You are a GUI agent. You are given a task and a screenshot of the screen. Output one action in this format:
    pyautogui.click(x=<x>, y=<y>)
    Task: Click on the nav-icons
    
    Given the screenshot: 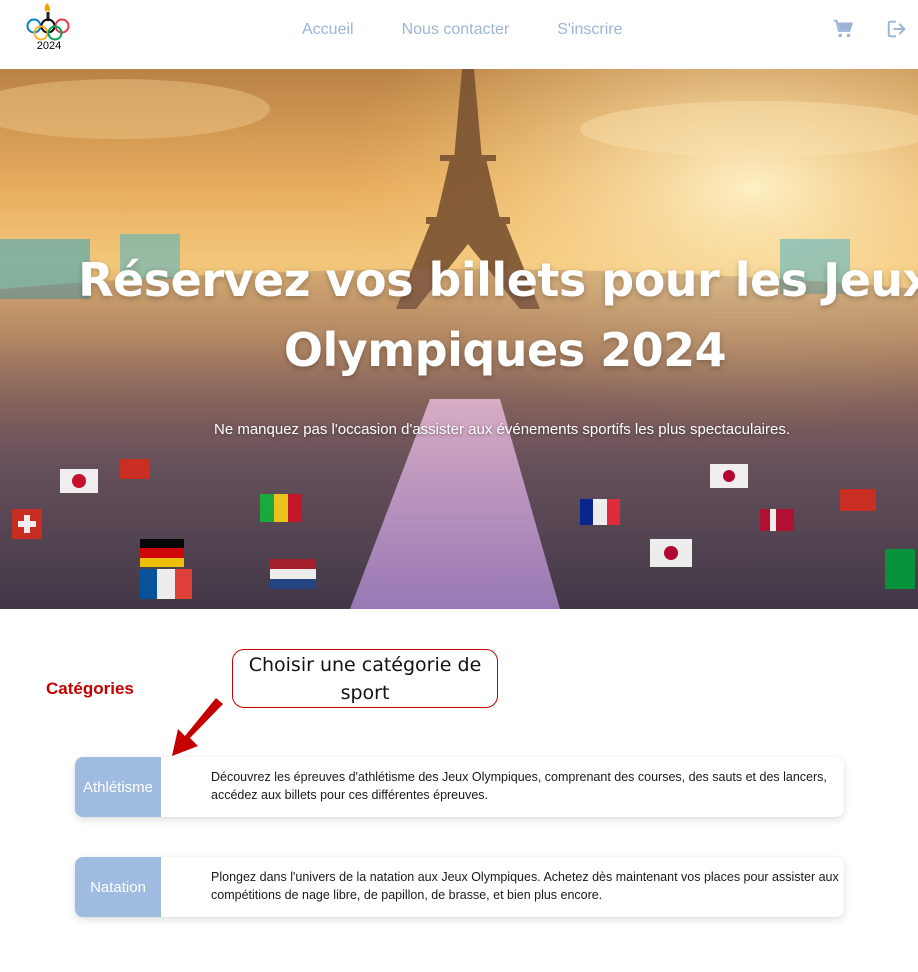 What is the action you would take?
    pyautogui.click(x=870, y=29)
    